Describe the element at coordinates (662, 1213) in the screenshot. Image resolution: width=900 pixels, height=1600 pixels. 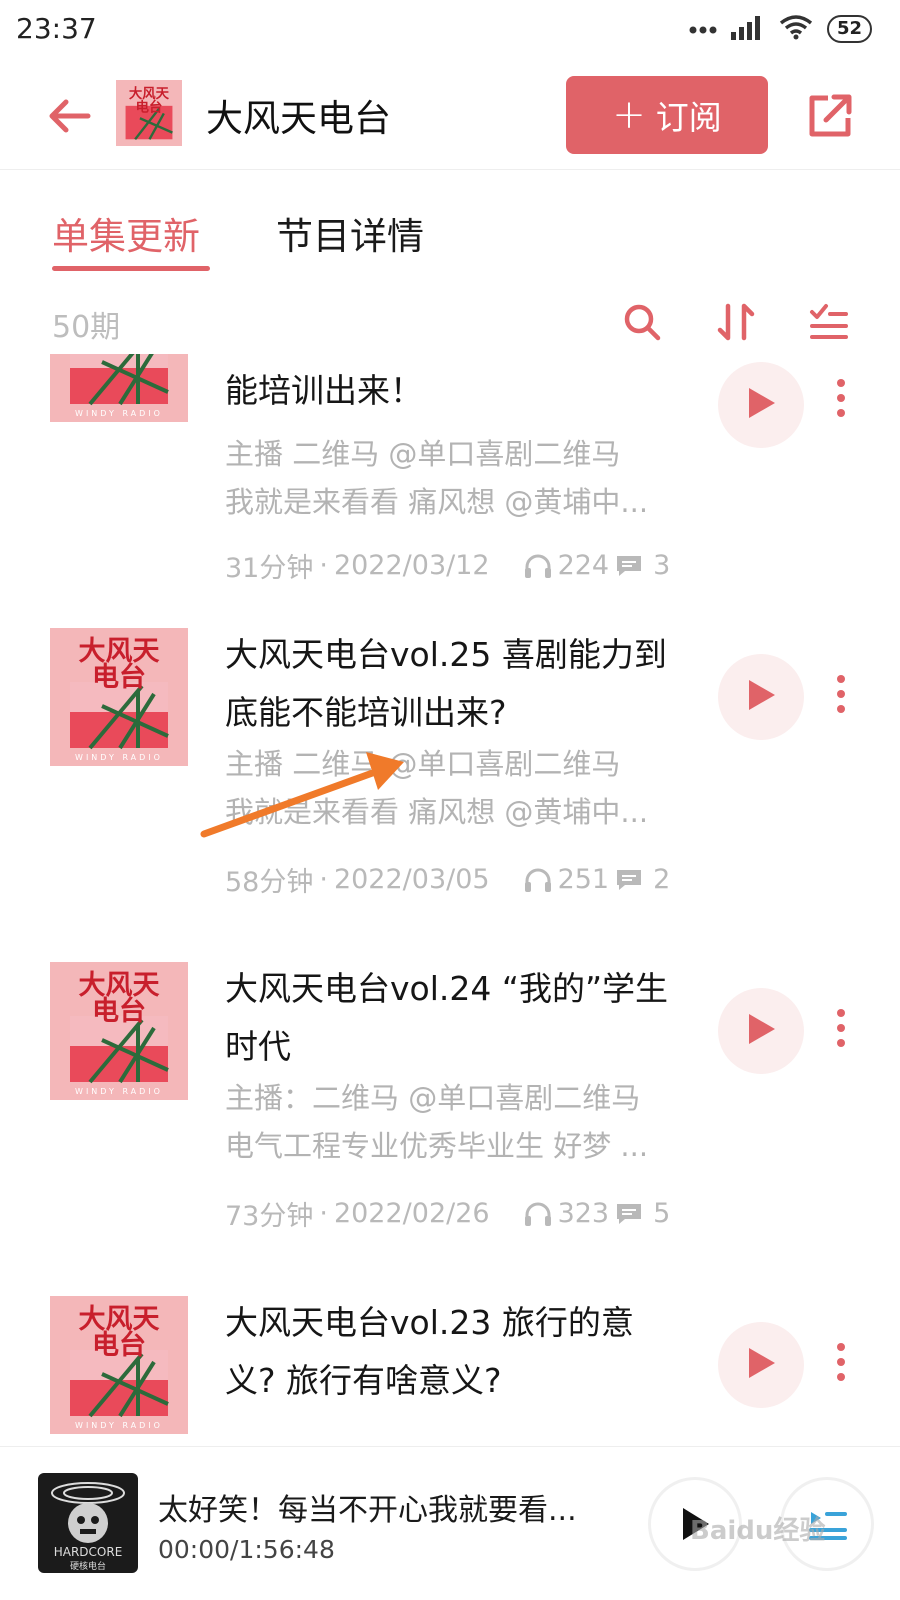
I see `comment-count: 5` at that location.